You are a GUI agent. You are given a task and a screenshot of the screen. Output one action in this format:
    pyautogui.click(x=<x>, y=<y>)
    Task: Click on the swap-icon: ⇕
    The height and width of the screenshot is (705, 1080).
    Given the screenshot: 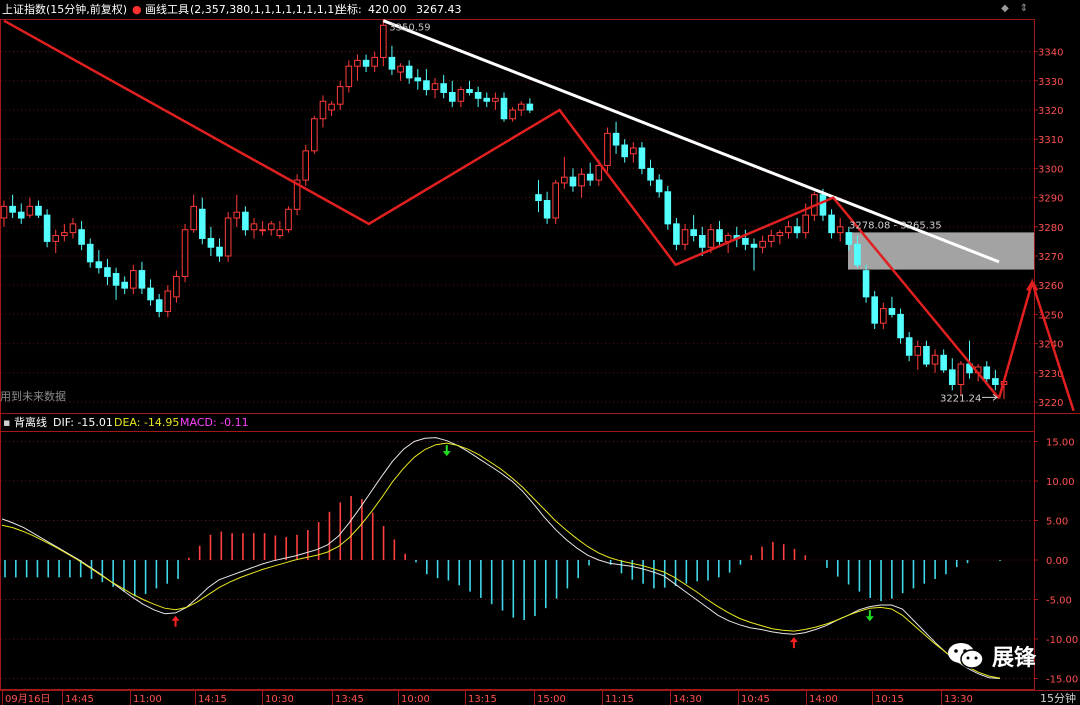 What is the action you would take?
    pyautogui.click(x=1024, y=9)
    